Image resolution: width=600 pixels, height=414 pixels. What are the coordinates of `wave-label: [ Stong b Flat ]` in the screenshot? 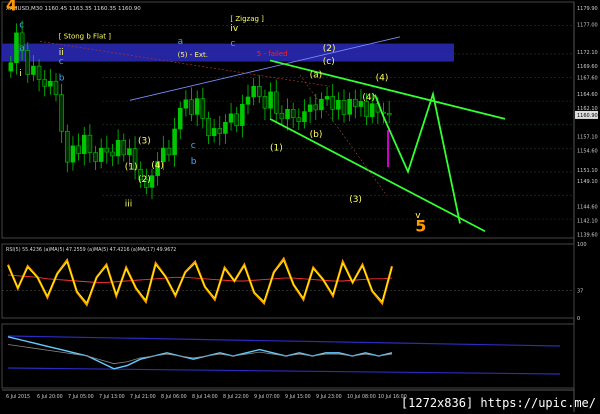 It's located at (85, 37).